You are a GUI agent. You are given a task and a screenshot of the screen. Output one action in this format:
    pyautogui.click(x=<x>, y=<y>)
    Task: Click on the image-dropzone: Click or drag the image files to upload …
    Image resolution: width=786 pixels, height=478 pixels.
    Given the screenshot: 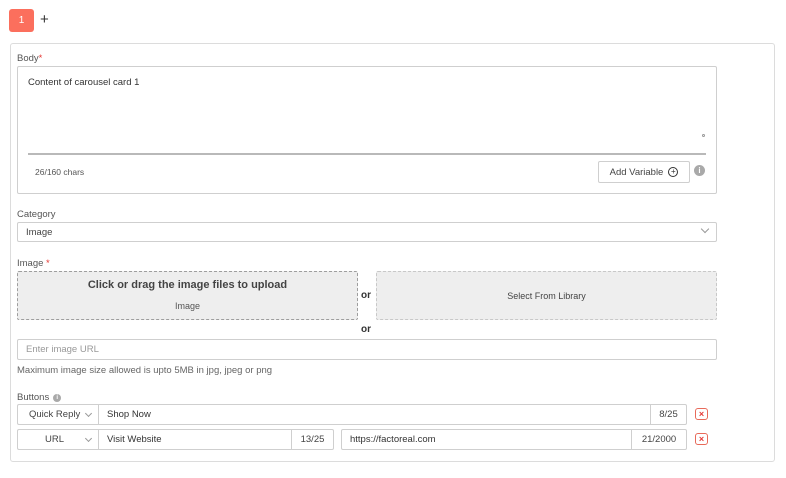 What is the action you would take?
    pyautogui.click(x=187, y=295)
    